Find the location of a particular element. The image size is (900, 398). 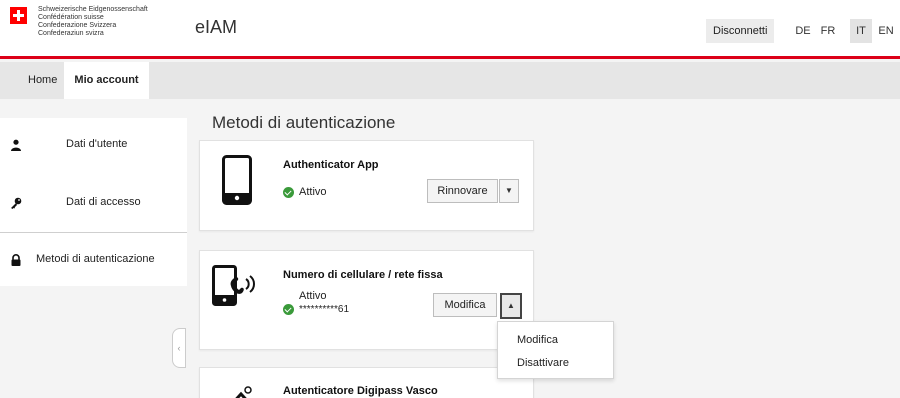

collapse-sidebar-button: ‹ is located at coordinates (179, 348).